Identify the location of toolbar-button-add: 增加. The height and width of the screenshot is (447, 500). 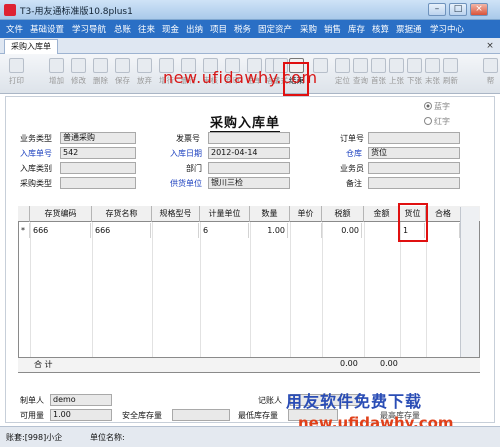
(56, 74).